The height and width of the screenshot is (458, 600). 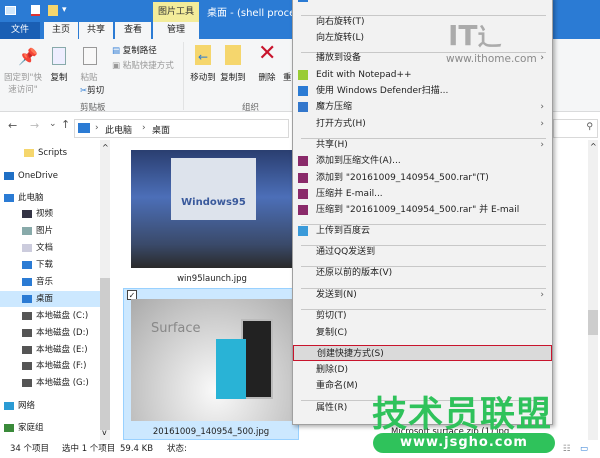 I want to click on menu-item-label: 发送到(N), so click(x=336, y=295).